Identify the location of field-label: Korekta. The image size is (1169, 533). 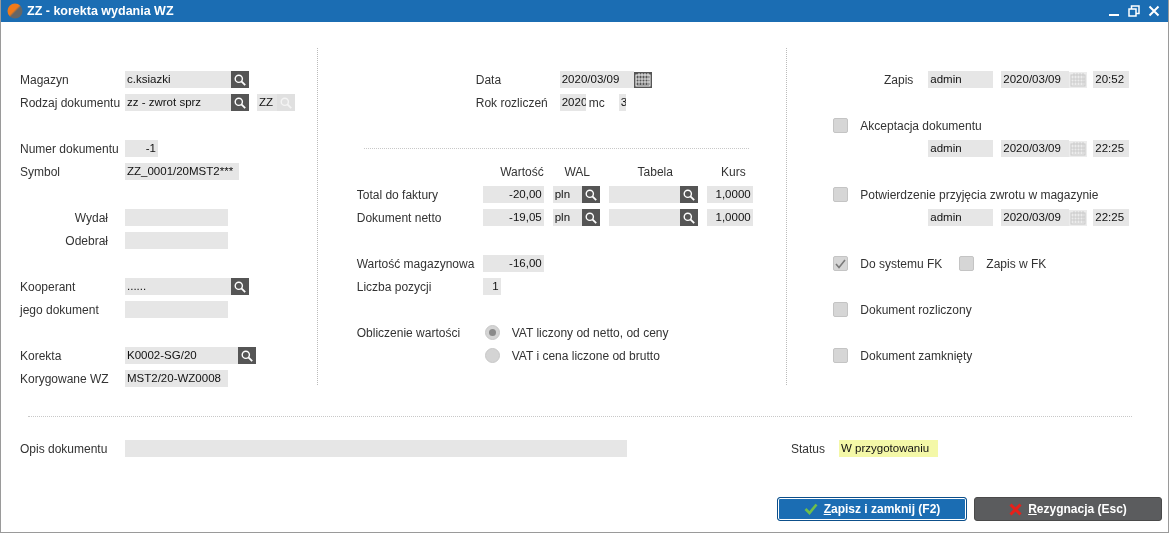
(41, 356).